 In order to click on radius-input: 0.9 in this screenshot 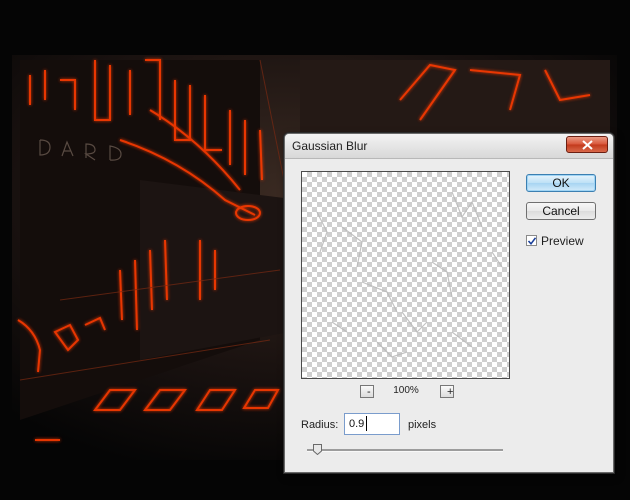, I will do `click(372, 424)`.